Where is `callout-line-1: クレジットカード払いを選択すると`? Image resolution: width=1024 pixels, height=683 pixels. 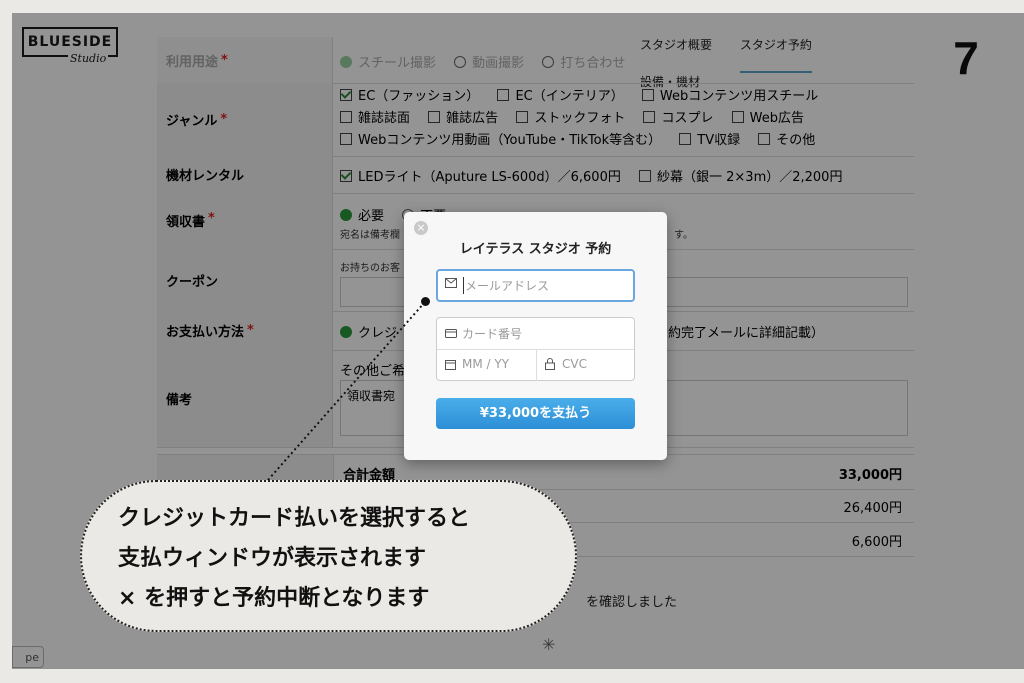
callout-line-1: クレジットカード払いを選択すると is located at coordinates (294, 518).